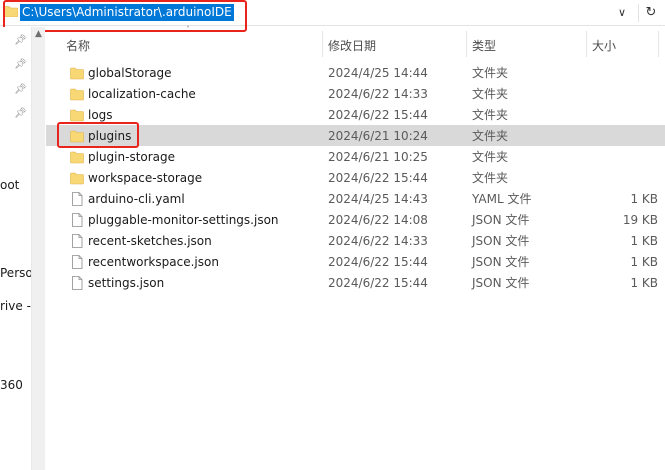  I want to click on file-row: plugin-storage 2024/6/21 10:25 文件夹, so click(355, 156).